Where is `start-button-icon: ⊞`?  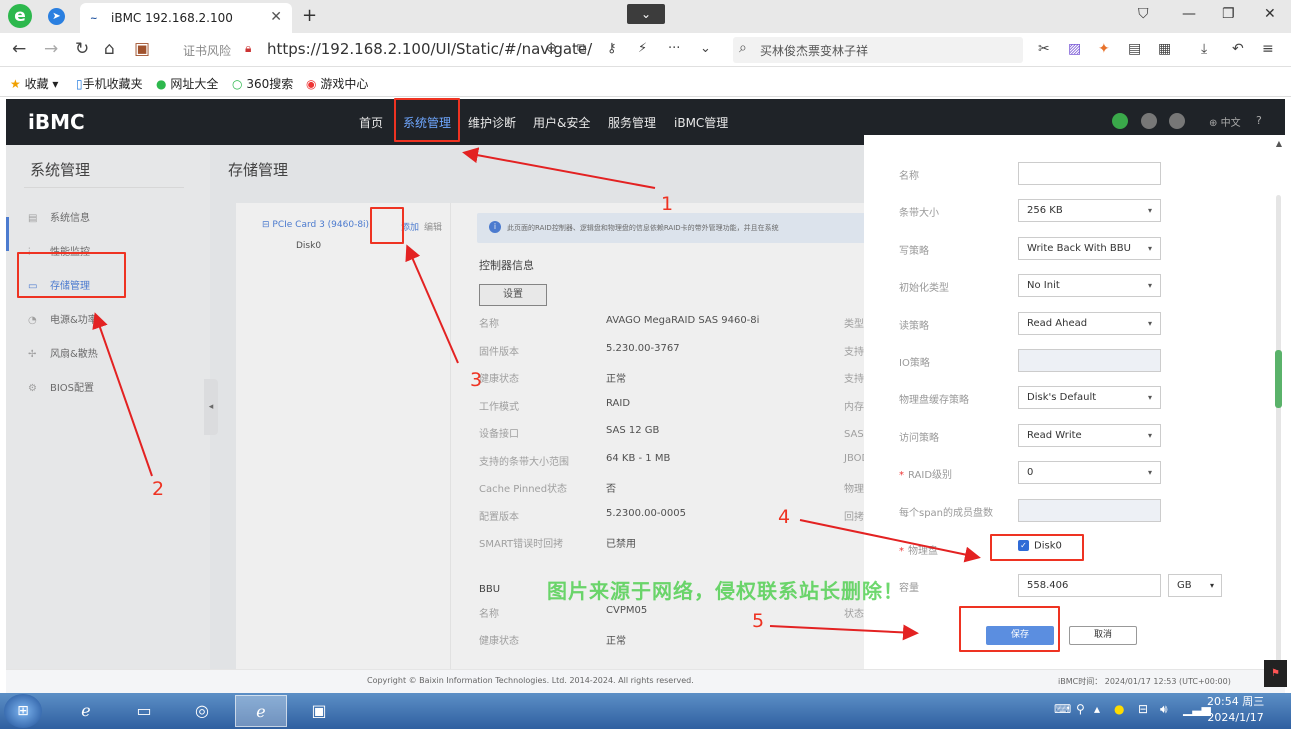
start-button-icon: ⊞ is located at coordinates (23, 711).